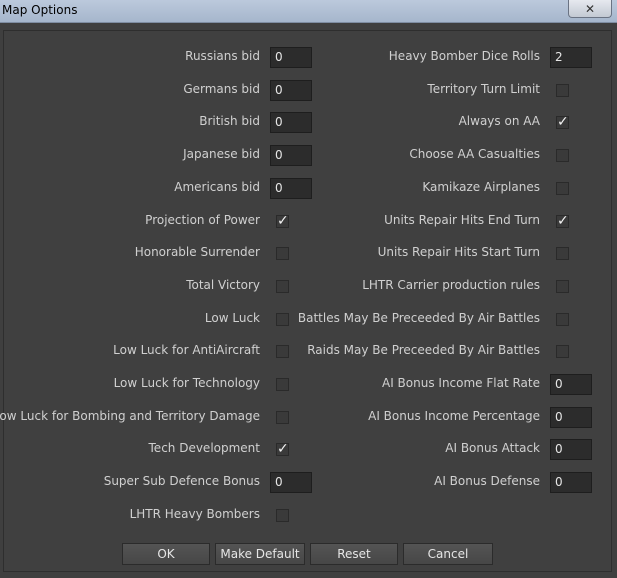  I want to click on ai-bonus-attack-input: 0, so click(571, 450).